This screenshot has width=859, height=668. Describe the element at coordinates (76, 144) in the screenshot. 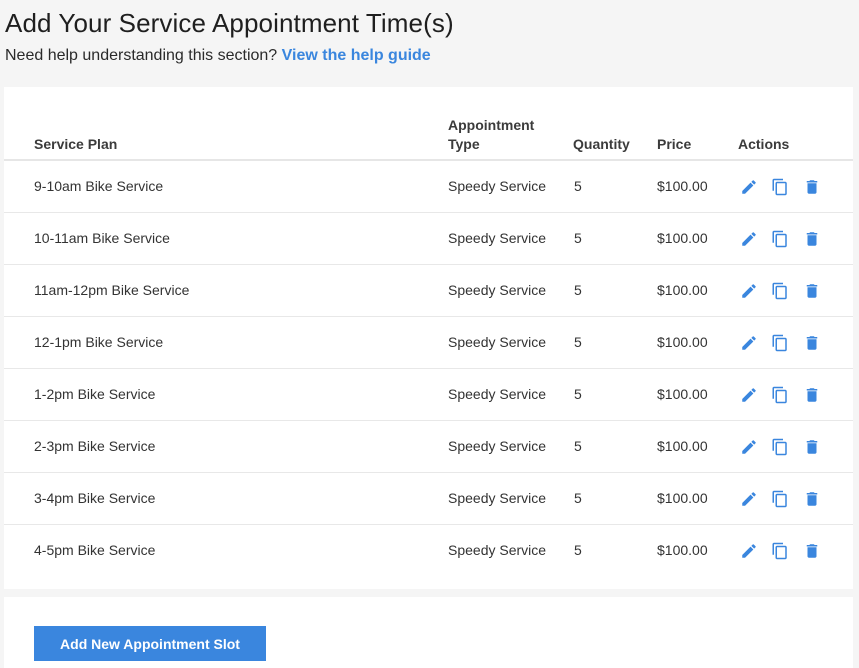

I see `column-header-service-plan: Service Plan` at that location.